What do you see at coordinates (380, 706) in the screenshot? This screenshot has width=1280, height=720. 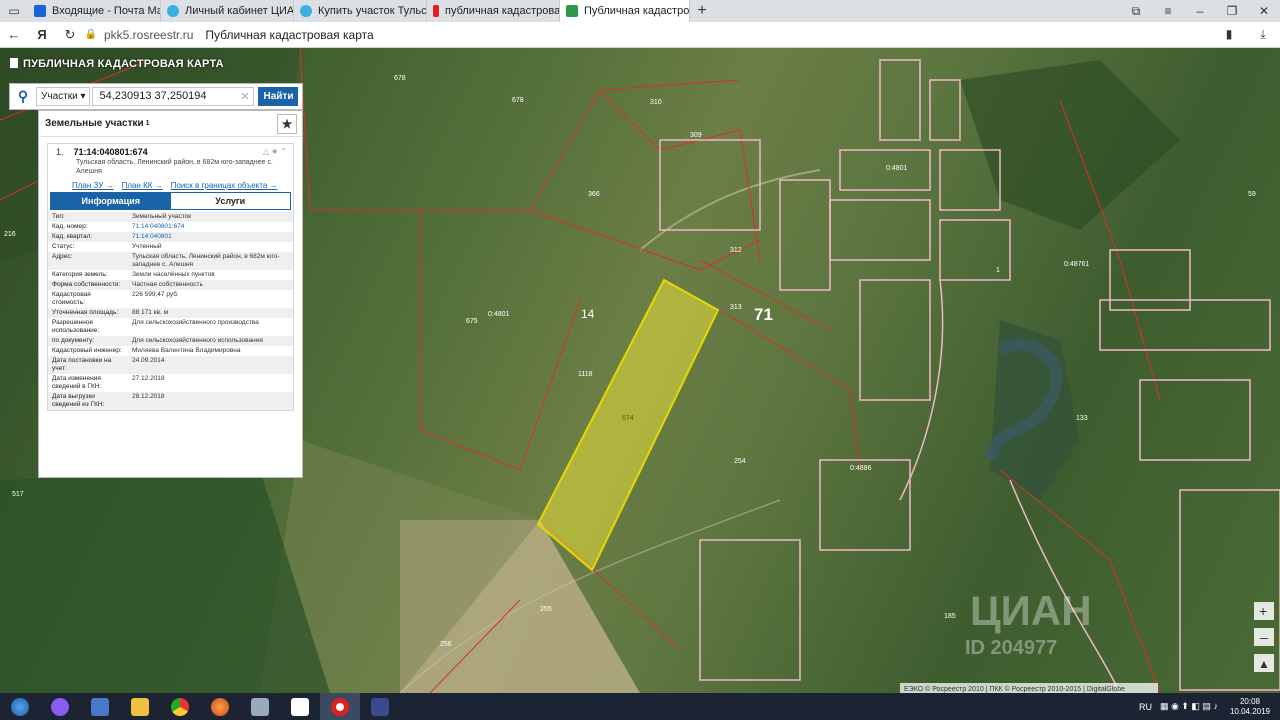 I see `taskbar-app` at bounding box center [380, 706].